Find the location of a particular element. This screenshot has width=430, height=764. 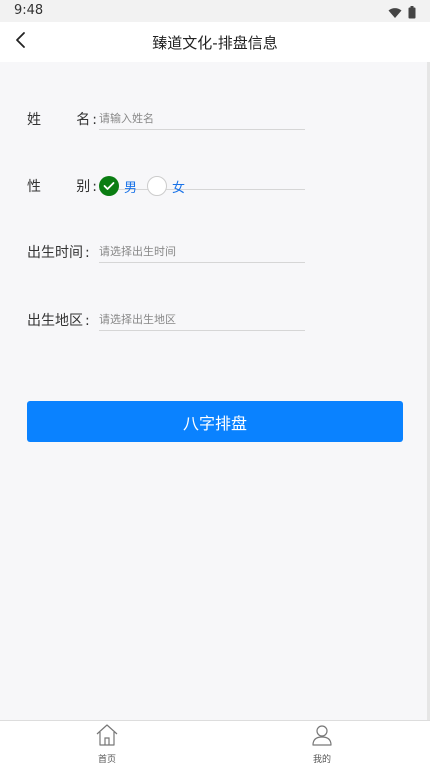

birth-region-label: 出生地区: is located at coordinates (58, 320).